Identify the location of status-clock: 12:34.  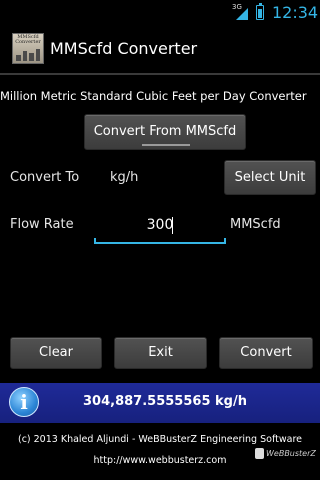
(295, 12).